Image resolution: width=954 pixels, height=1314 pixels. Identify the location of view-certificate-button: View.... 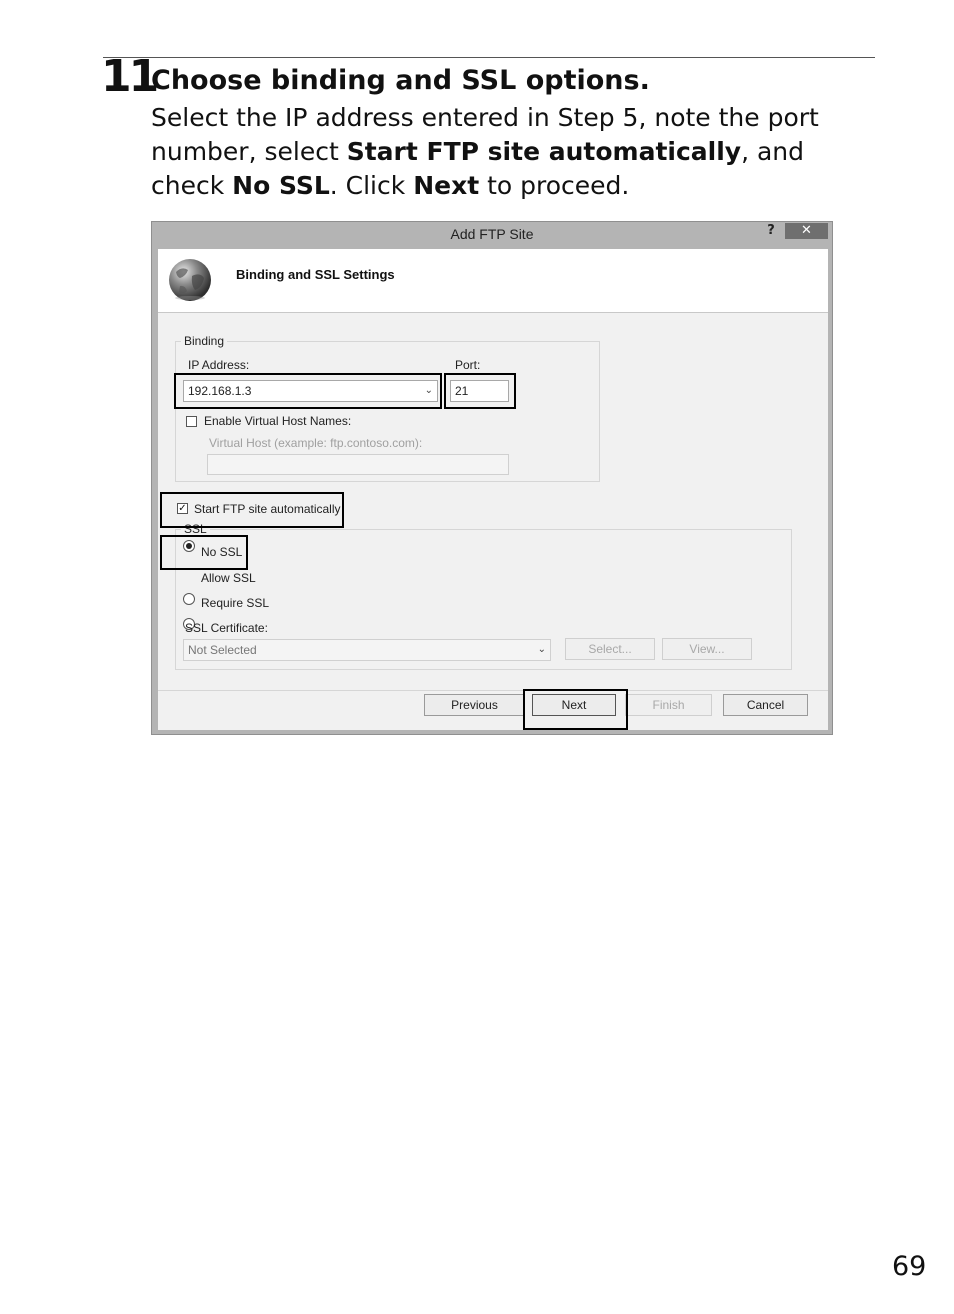
(707, 649).